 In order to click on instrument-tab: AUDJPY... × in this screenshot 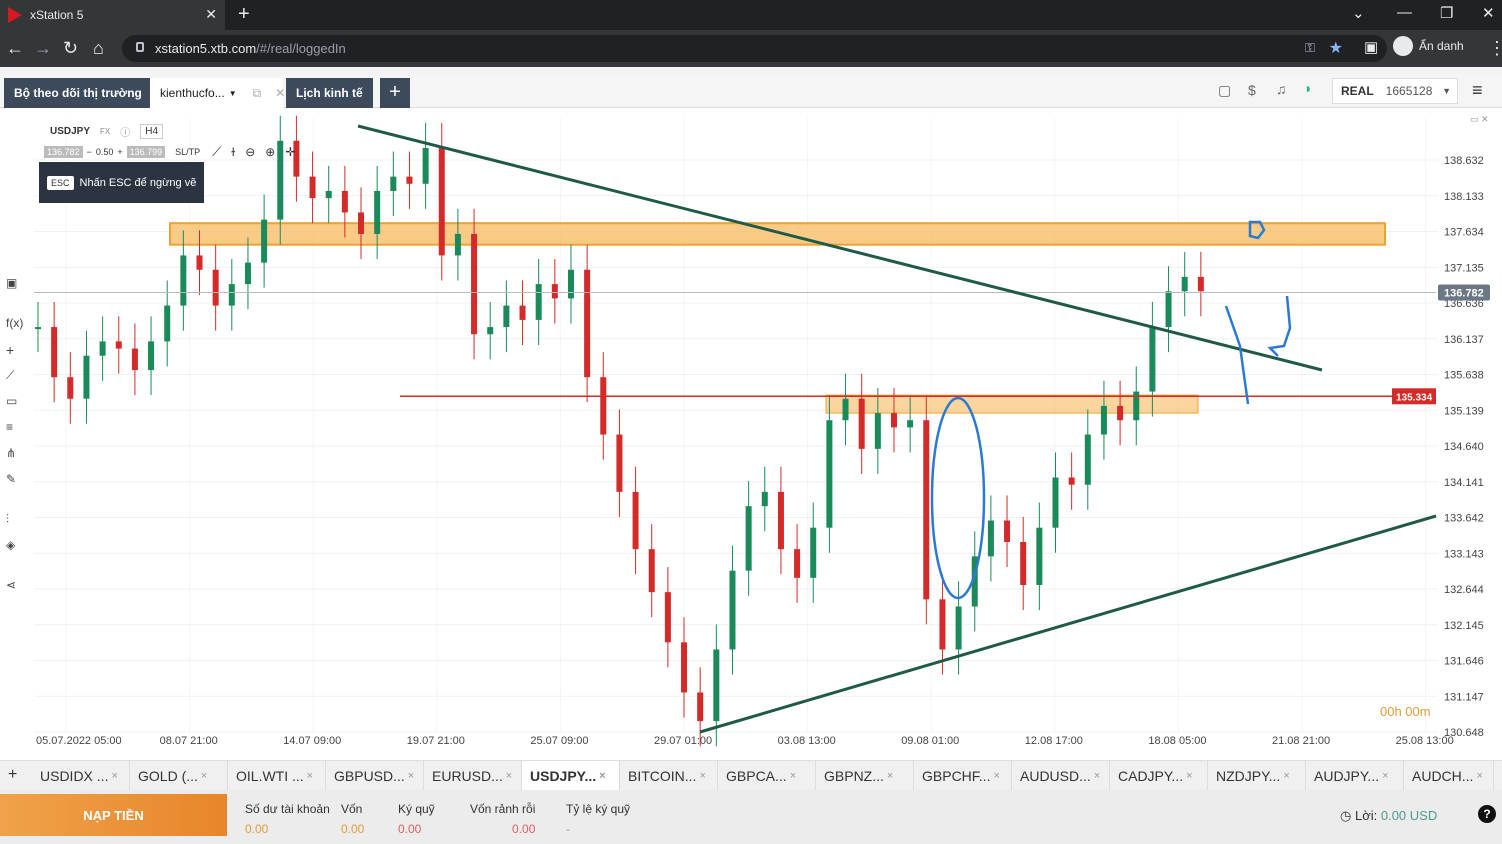, I will do `click(1355, 776)`.